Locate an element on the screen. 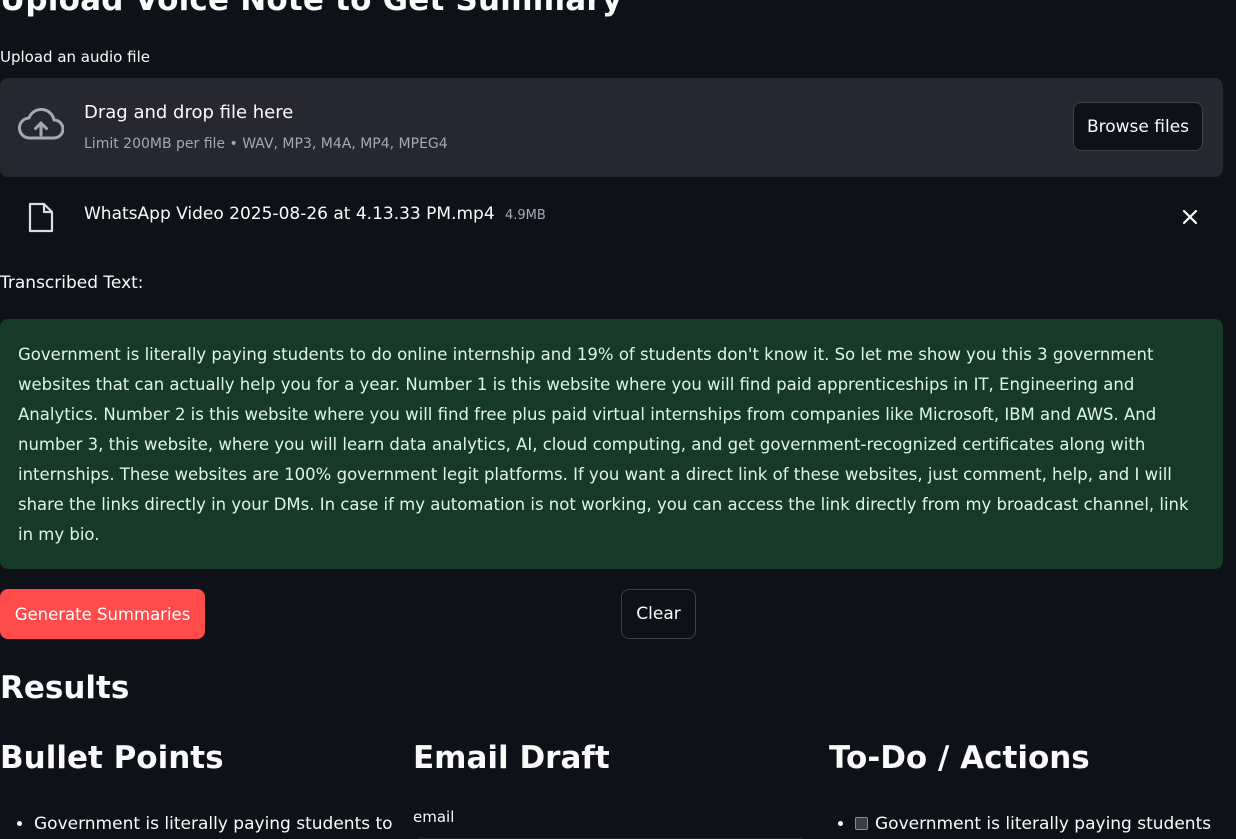 This screenshot has width=1236, height=839. email-draft-heading: Email Draft is located at coordinates (511, 758).